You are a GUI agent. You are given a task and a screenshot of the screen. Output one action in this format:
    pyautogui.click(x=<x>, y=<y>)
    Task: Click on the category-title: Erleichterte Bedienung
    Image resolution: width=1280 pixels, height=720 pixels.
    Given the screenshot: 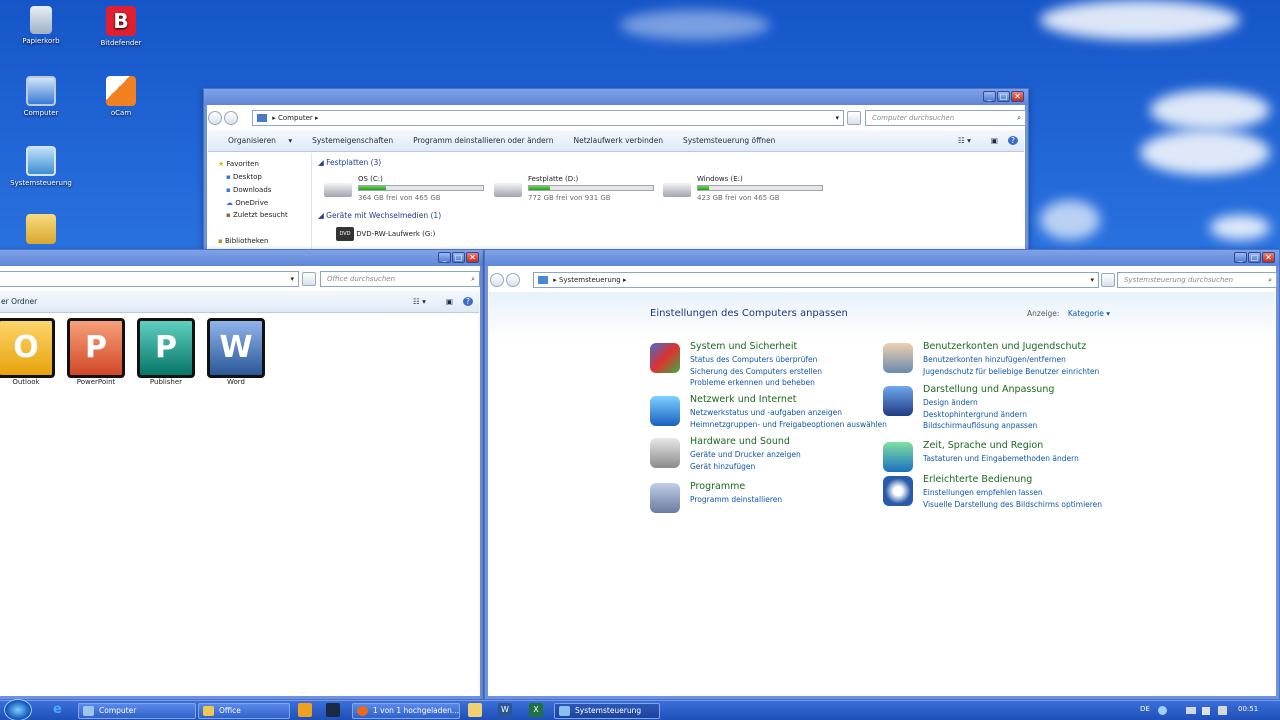 What is the action you would take?
    pyautogui.click(x=977, y=479)
    